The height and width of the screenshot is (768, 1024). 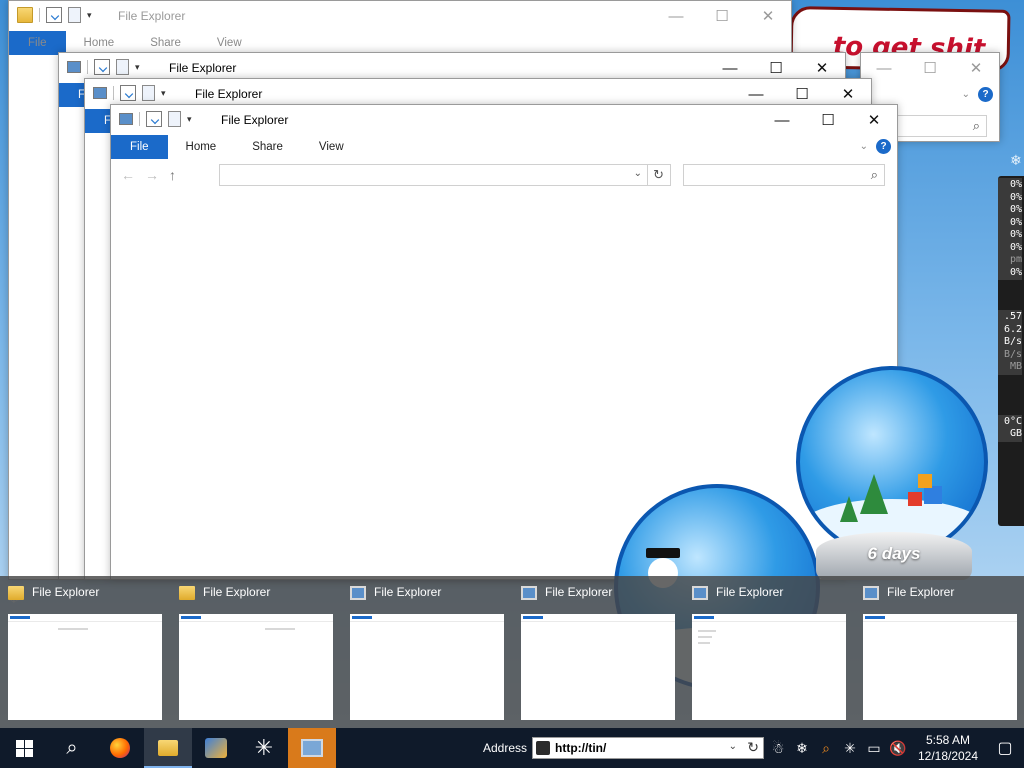 I want to click on tab-share: Share, so click(x=267, y=147).